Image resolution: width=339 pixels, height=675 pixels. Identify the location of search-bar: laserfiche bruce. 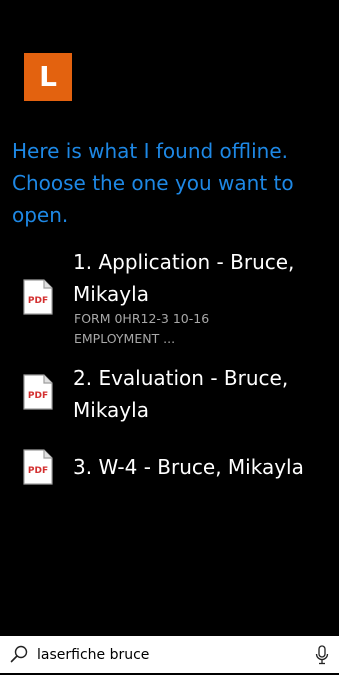
(169, 654).